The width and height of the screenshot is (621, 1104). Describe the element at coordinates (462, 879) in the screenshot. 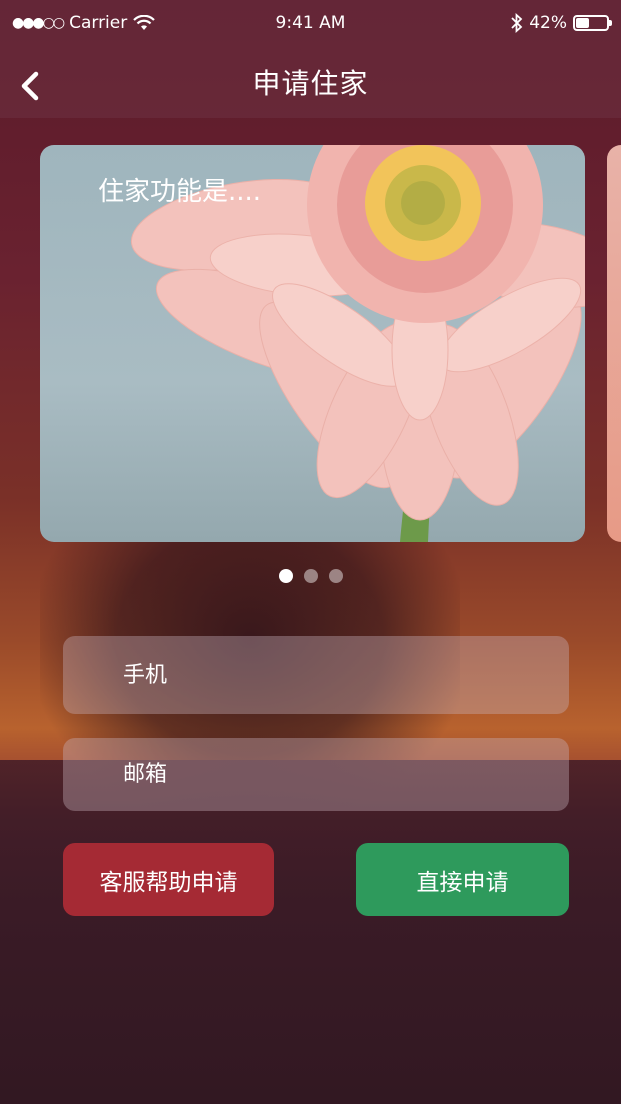

I see `direct-apply-button: 直接申请` at that location.